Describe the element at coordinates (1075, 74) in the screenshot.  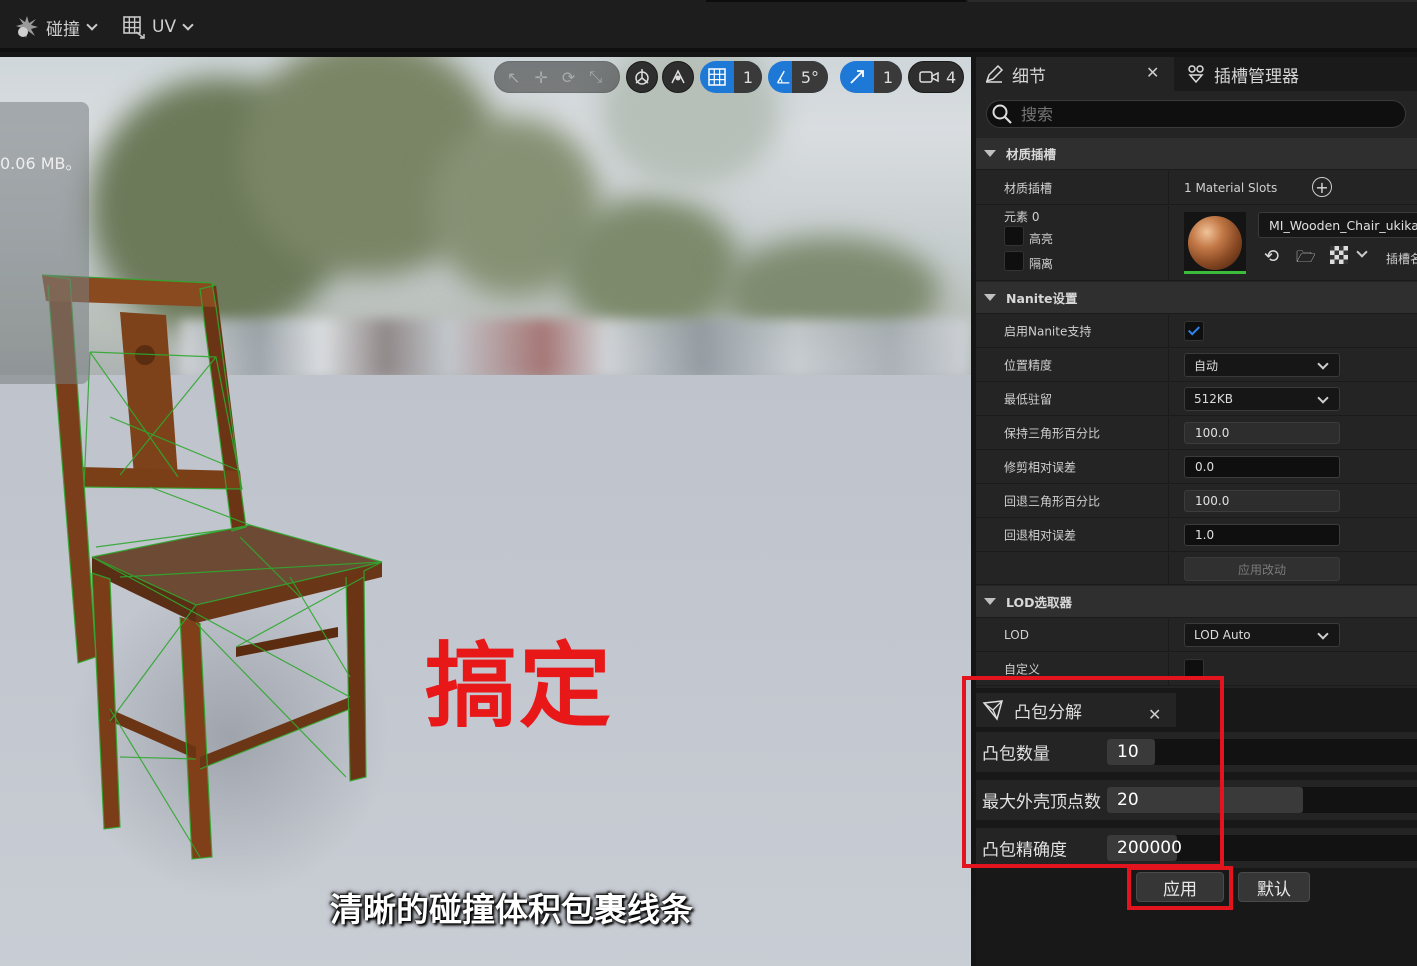
I see `tab-details: 细节 ✕` at that location.